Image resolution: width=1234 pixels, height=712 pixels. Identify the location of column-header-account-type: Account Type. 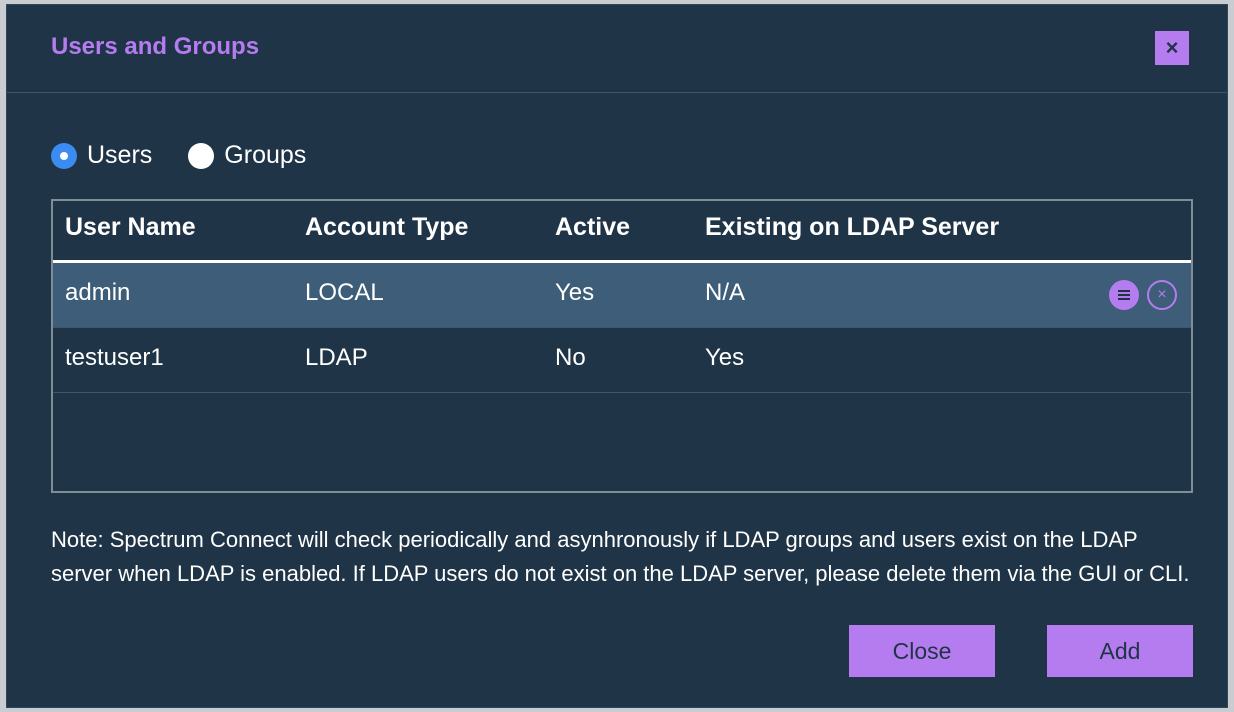
(386, 227).